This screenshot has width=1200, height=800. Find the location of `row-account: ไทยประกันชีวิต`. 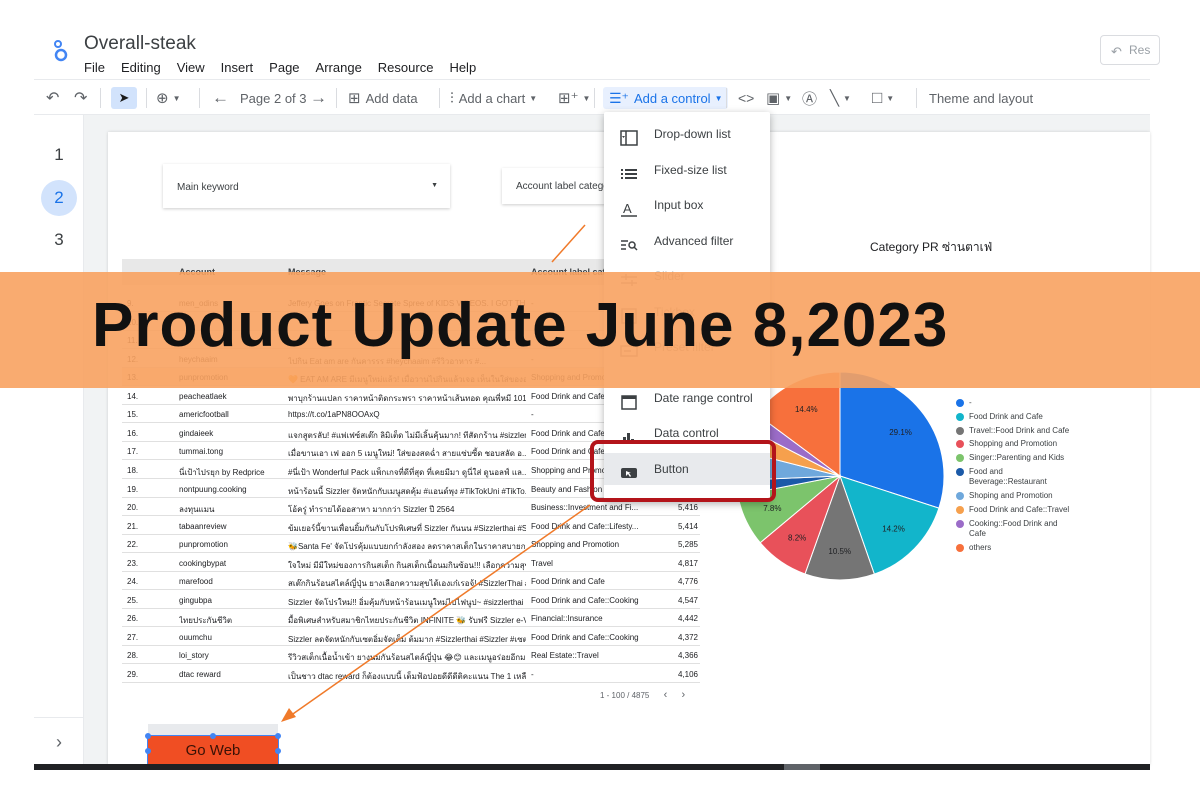

row-account: ไทยประกันชีวิต is located at coordinates (206, 621).